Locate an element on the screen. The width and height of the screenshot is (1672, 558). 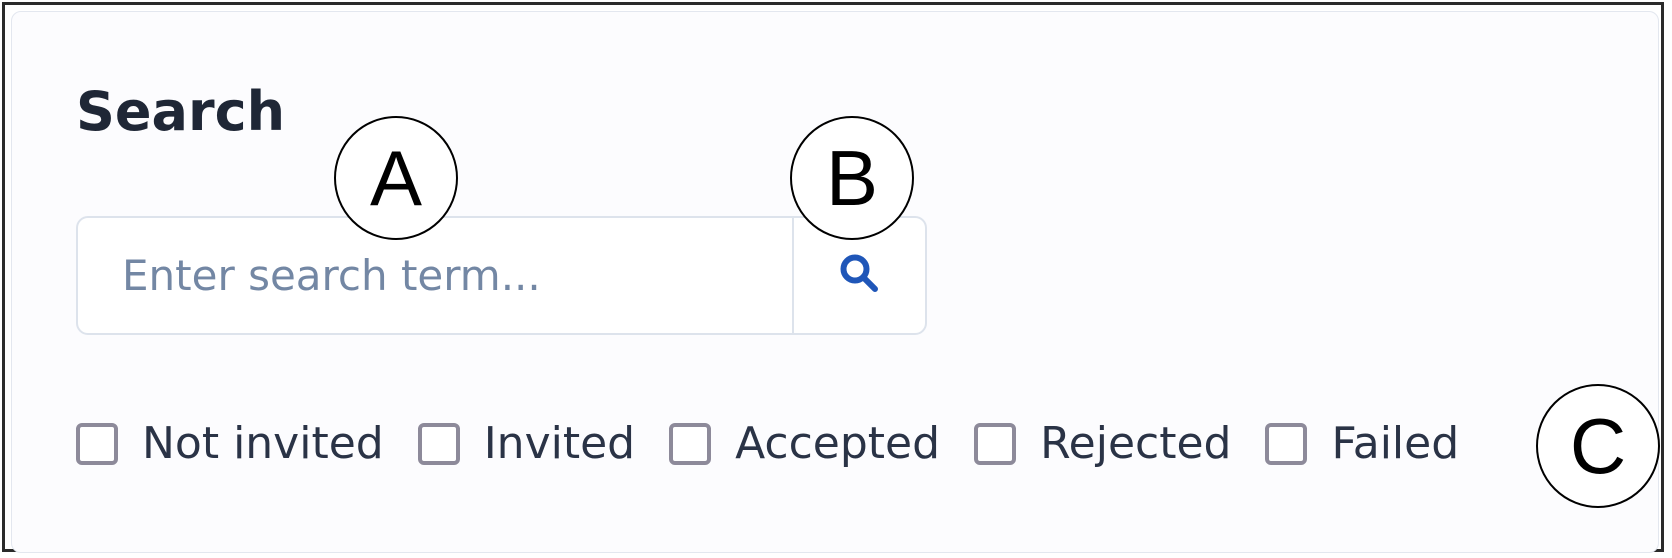
filter-not-invited: Not invited is located at coordinates (230, 444).